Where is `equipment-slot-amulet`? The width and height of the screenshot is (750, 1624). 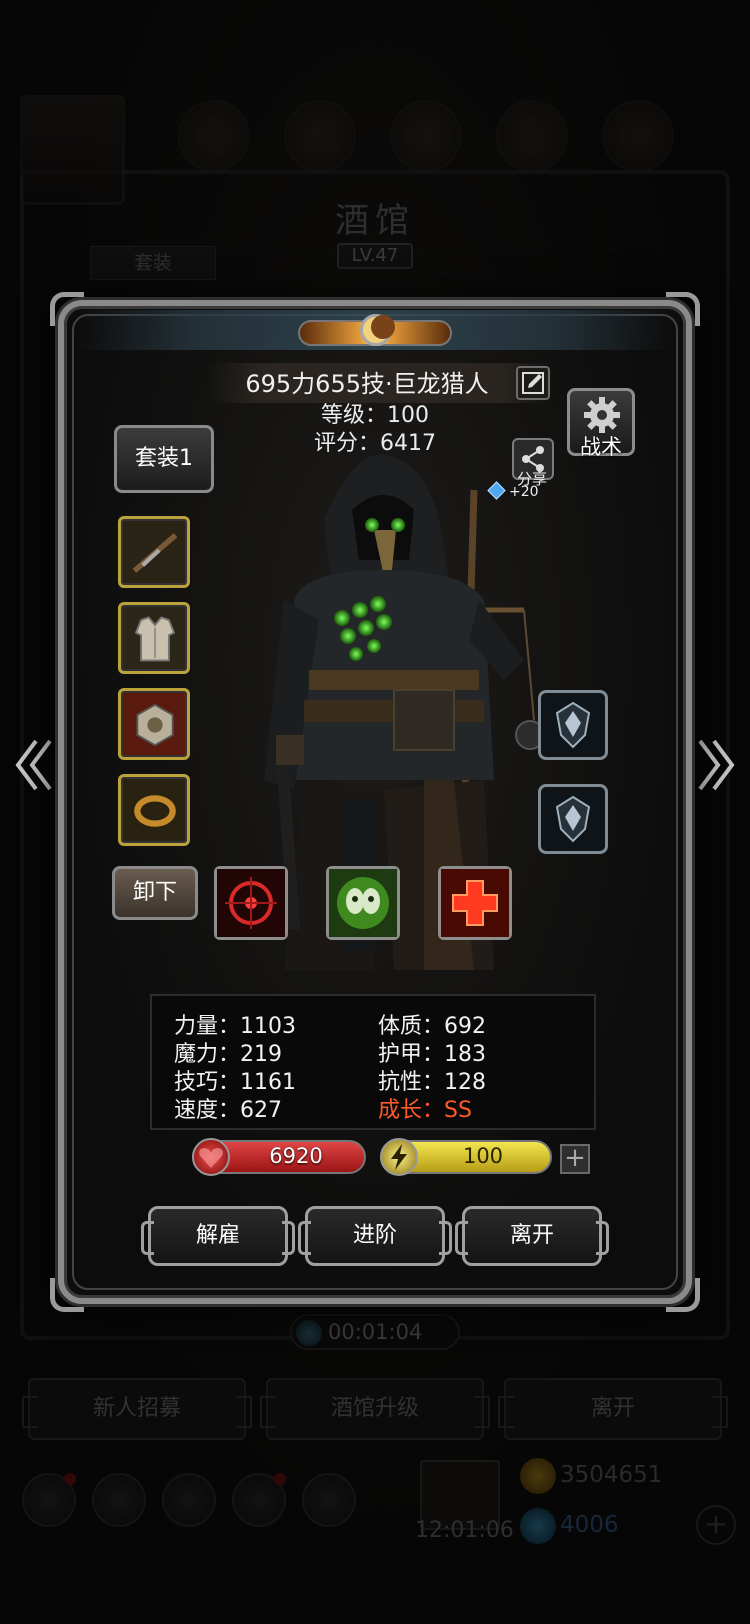
equipment-slot-amulet is located at coordinates (154, 724).